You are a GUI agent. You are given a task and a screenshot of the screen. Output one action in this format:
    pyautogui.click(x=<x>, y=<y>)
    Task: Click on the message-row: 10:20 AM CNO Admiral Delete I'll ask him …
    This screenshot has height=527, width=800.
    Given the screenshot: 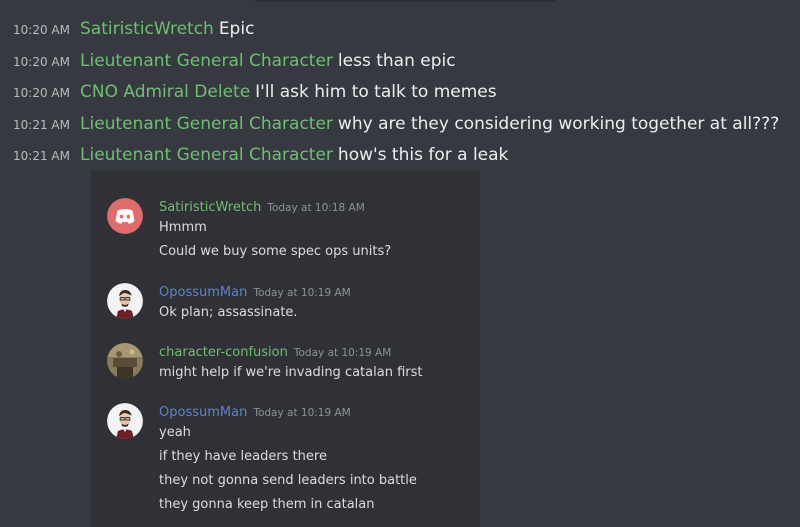 What is the action you would take?
    pyautogui.click(x=400, y=93)
    